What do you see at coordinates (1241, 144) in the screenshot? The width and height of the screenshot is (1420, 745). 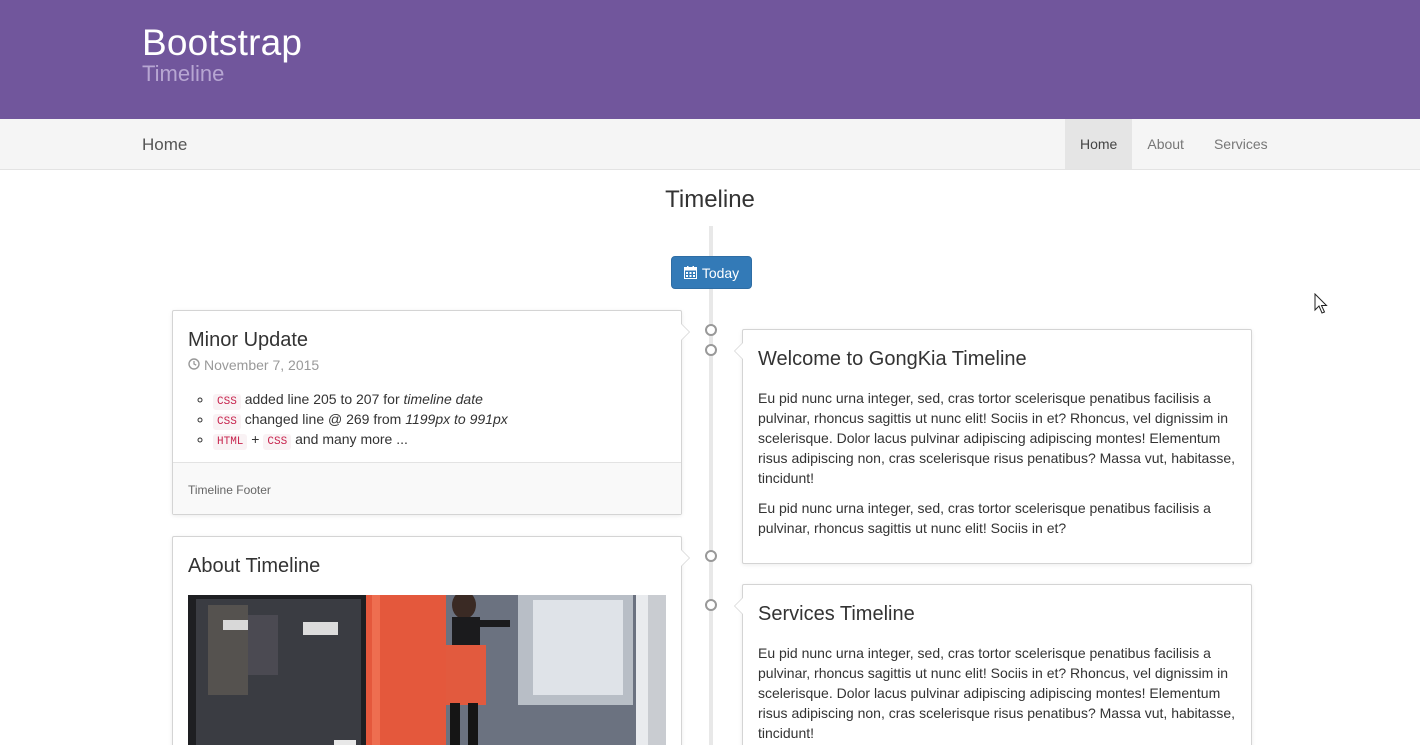 I see `nav-link-services: Services` at bounding box center [1241, 144].